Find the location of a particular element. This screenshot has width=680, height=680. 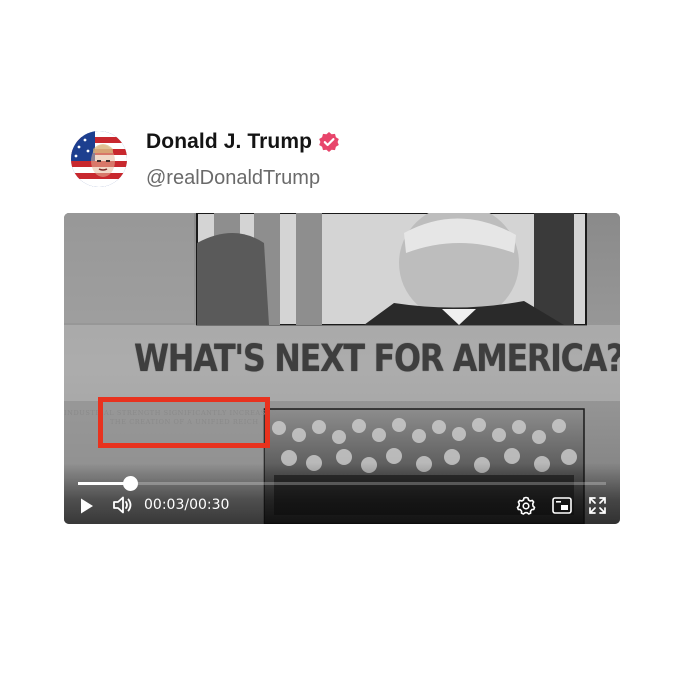

display-name-row: Donald J. Trump is located at coordinates (243, 142).